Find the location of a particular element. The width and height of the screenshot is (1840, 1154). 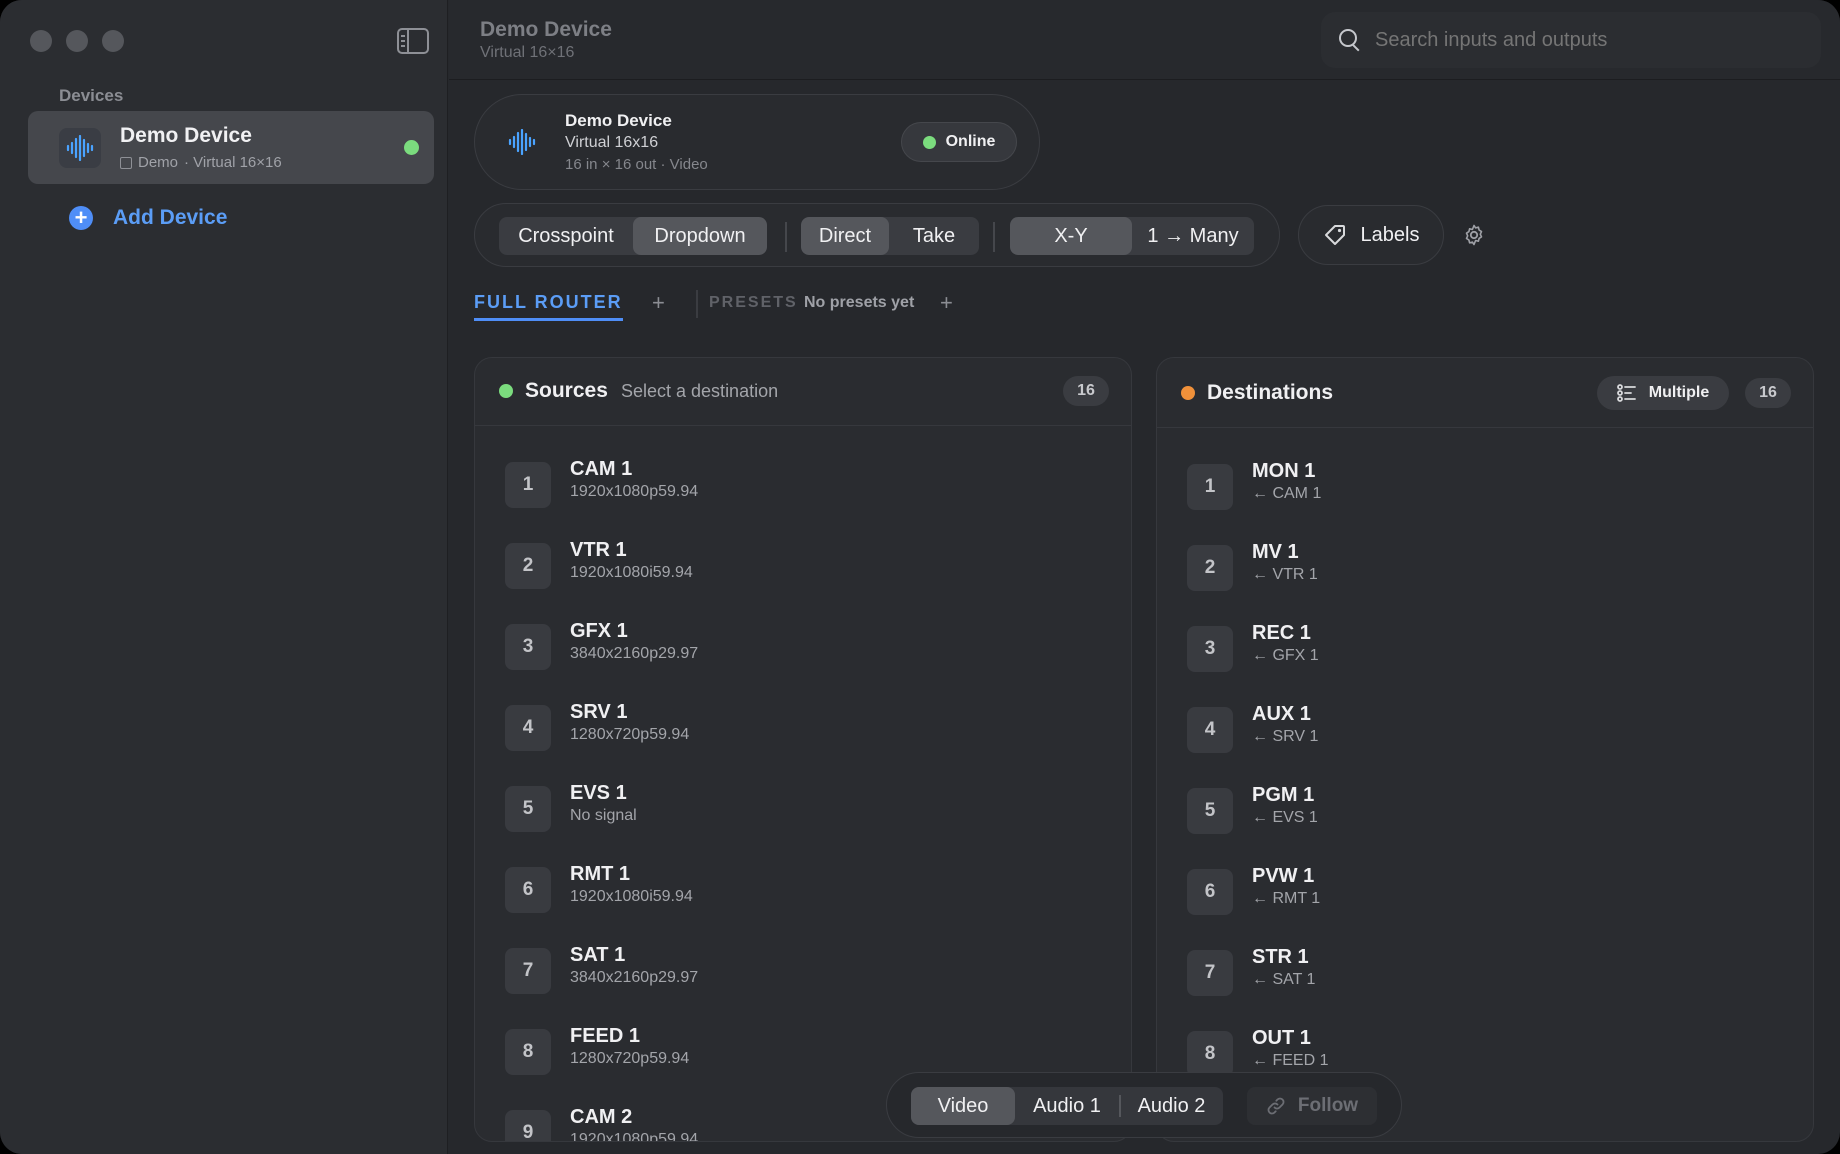

row-name: SRV 1 is located at coordinates (599, 712).